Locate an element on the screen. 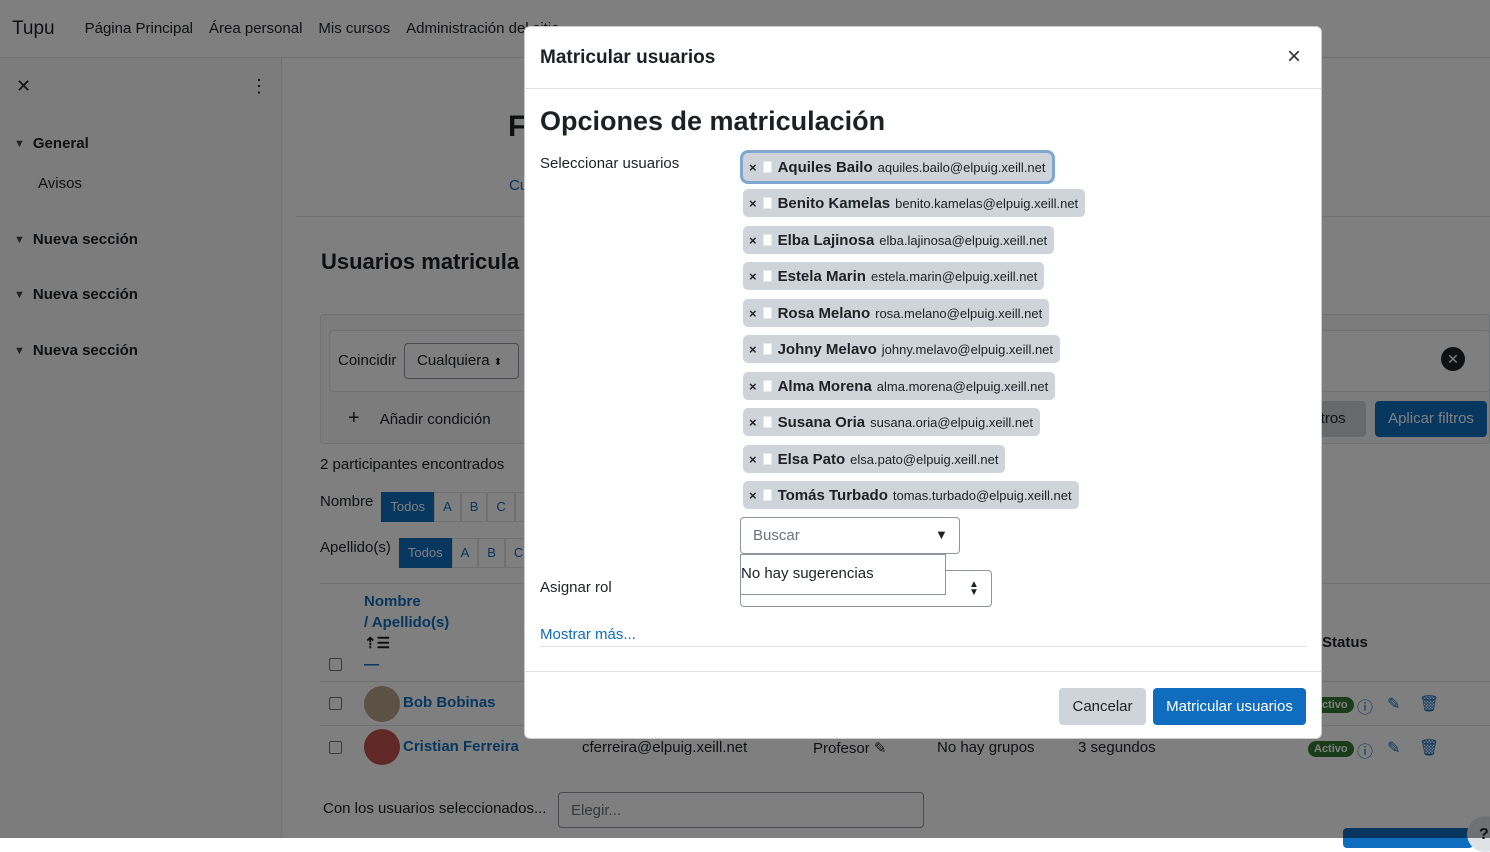 This screenshot has height=852, width=1490. select-arrows-icon: ▲ ▼ is located at coordinates (974, 588).